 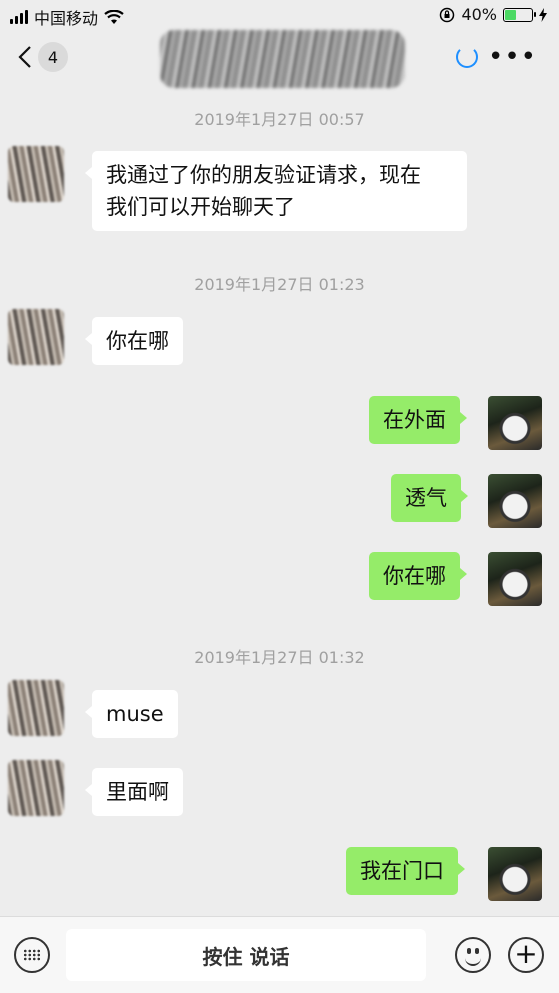 What do you see at coordinates (418, 576) in the screenshot?
I see `outgoing-message: 你在哪` at bounding box center [418, 576].